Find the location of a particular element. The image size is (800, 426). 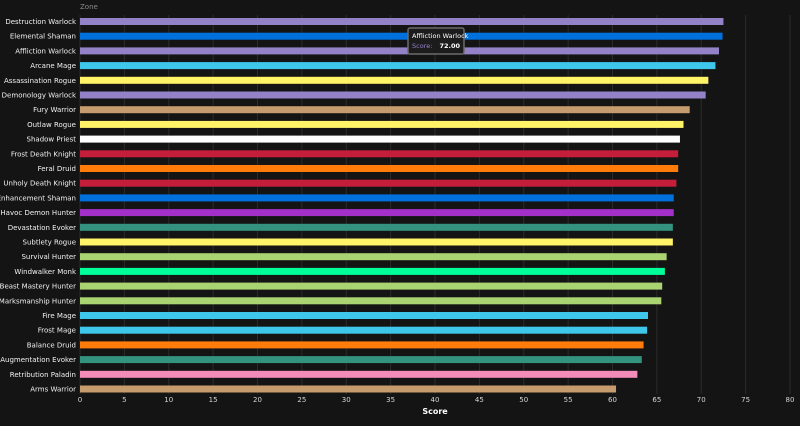

category-label: Arcane Mage is located at coordinates (53, 66).